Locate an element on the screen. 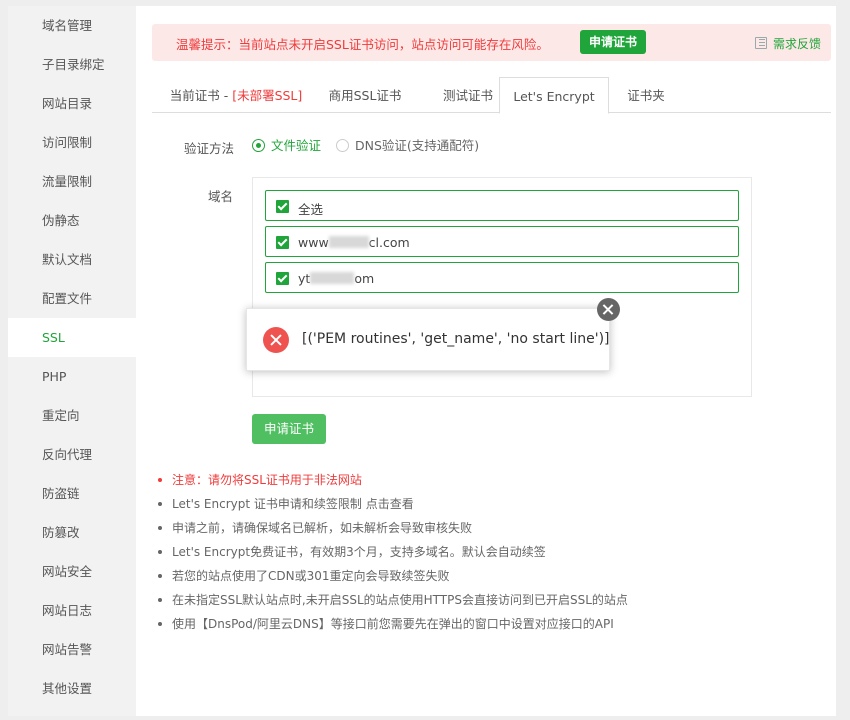 The image size is (850, 720). sidebar-item-ssl: SSL is located at coordinates (72, 337).